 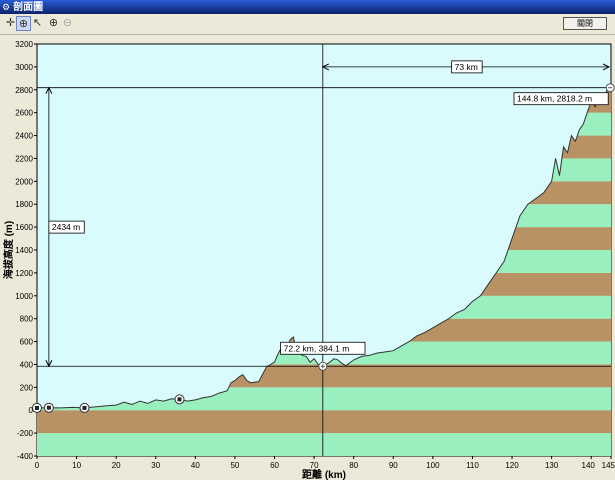 What do you see at coordinates (554, 99) in the screenshot?
I see `end-point-label: 144.8 km, 2818.2 m` at bounding box center [554, 99].